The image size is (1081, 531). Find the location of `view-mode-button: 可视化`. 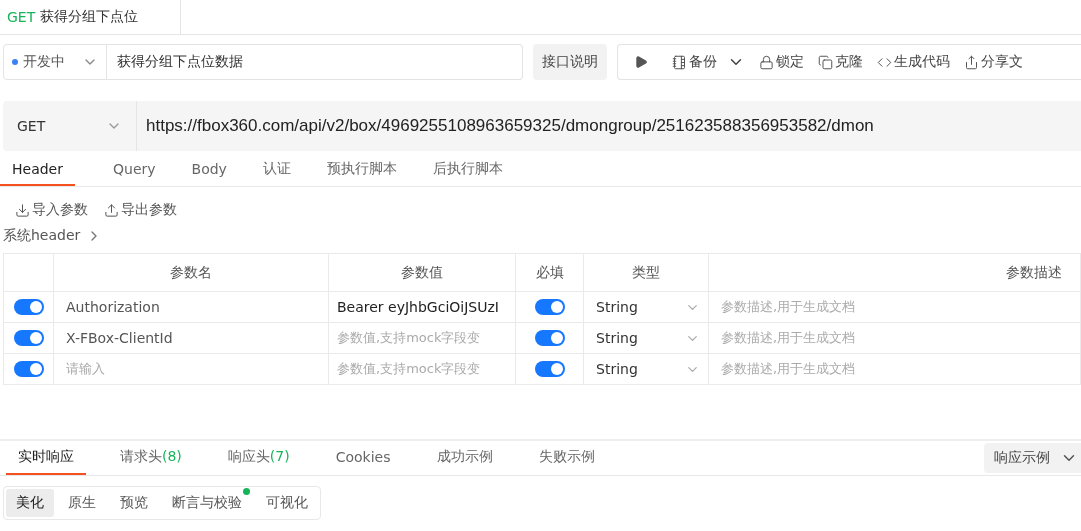

view-mode-button: 可视化 is located at coordinates (287, 503).